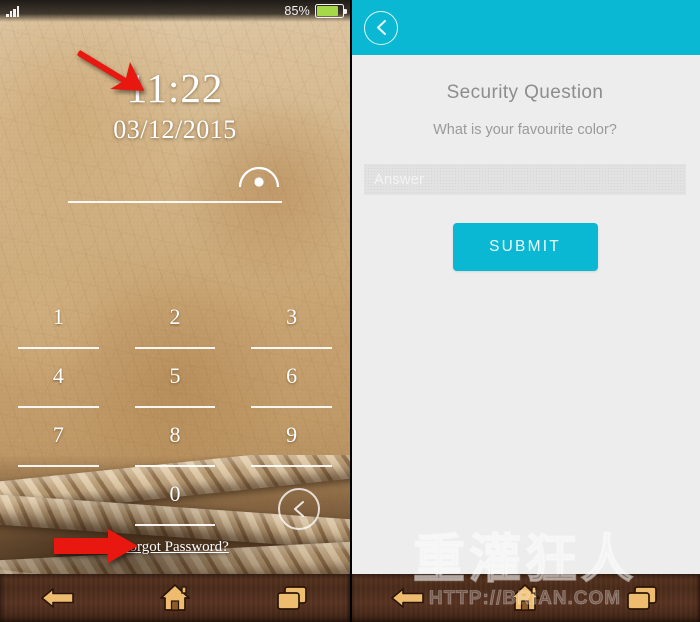  What do you see at coordinates (96, 546) in the screenshot?
I see `red-arrow-pointing-to-forgot-password` at bounding box center [96, 546].